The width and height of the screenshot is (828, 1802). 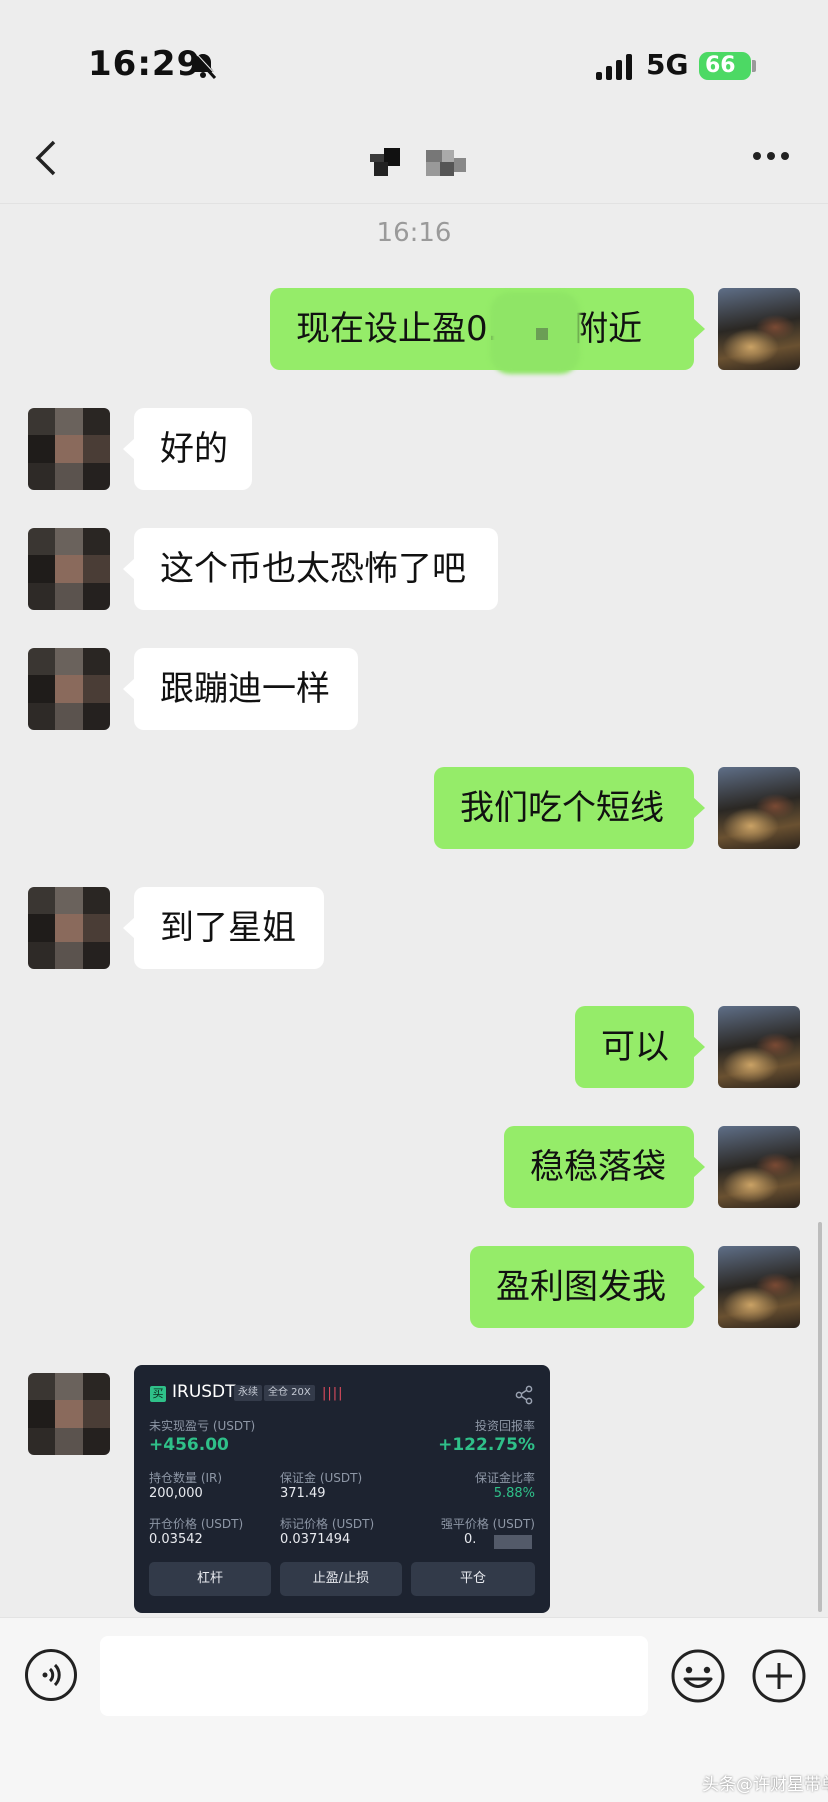 What do you see at coordinates (487, 329) in the screenshot?
I see `message-bubble-me: 现在设止盈0. 4附近` at bounding box center [487, 329].